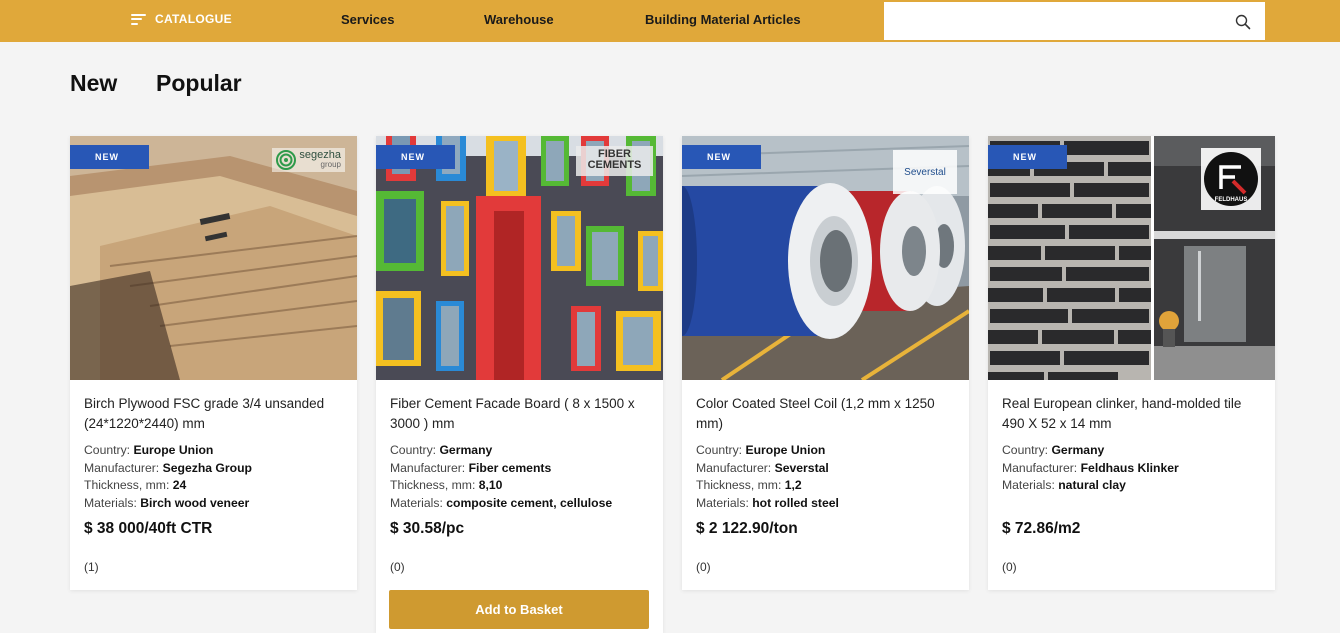 The width and height of the screenshot is (1340, 633). What do you see at coordinates (795, 503) in the screenshot?
I see `materials-value: hot rolled steel` at bounding box center [795, 503].